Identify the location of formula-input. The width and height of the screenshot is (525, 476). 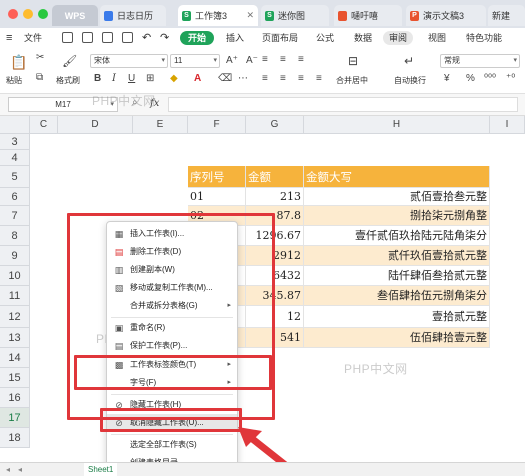
(343, 104).